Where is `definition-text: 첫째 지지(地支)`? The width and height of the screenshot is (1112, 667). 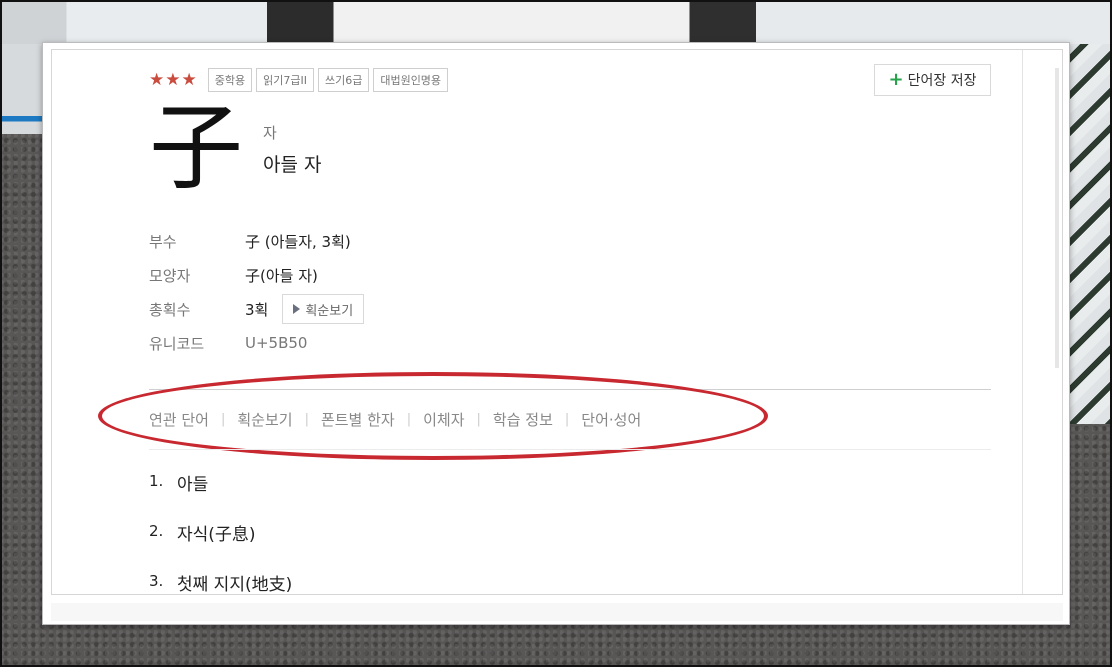
definition-text: 첫째 지지(地支) is located at coordinates (235, 585).